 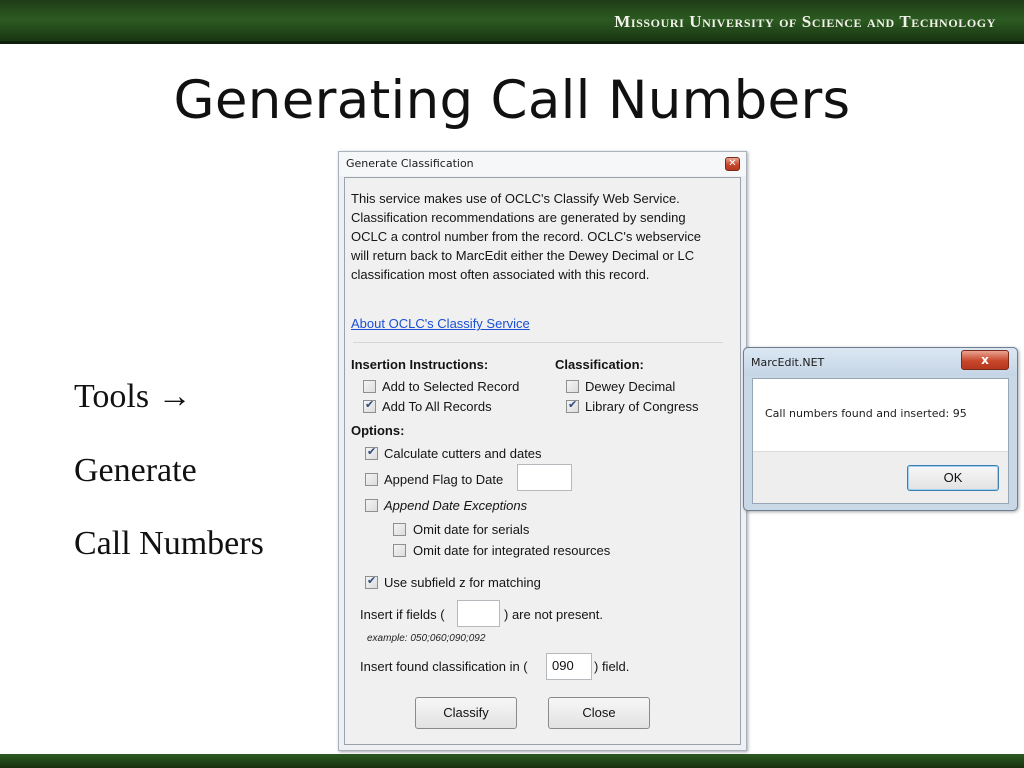 I want to click on lc-checkbox, so click(x=572, y=405).